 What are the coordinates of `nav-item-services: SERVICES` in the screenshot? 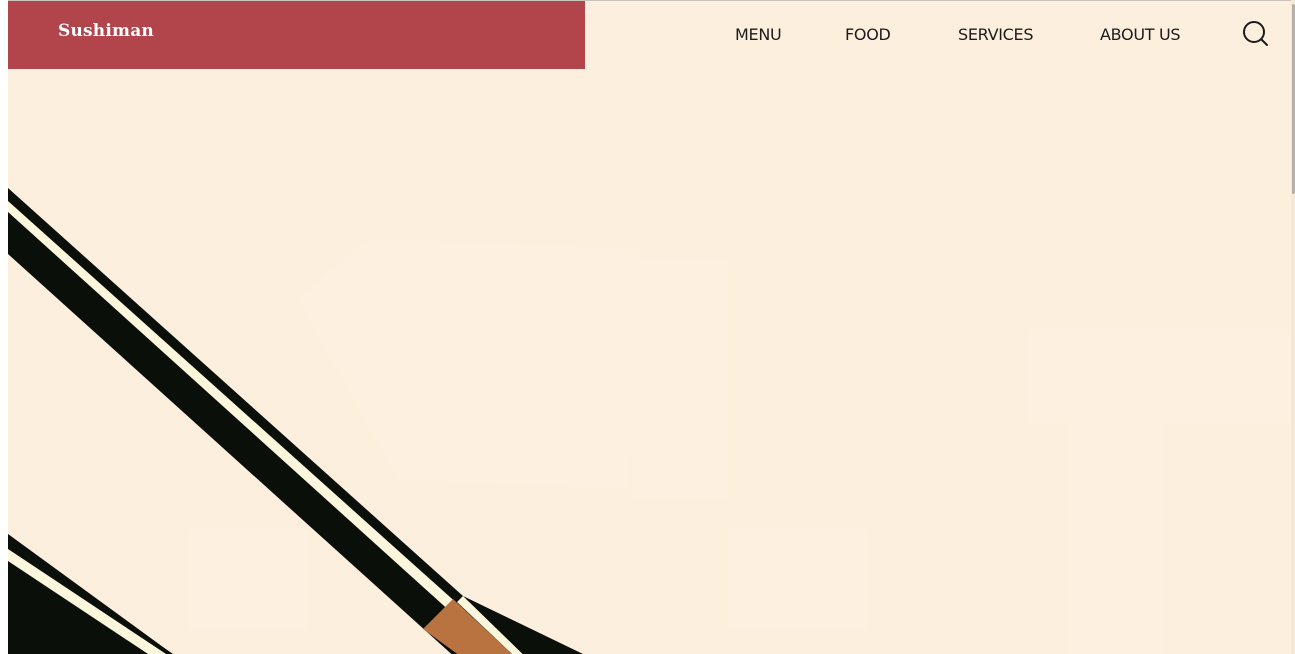 It's located at (996, 34).